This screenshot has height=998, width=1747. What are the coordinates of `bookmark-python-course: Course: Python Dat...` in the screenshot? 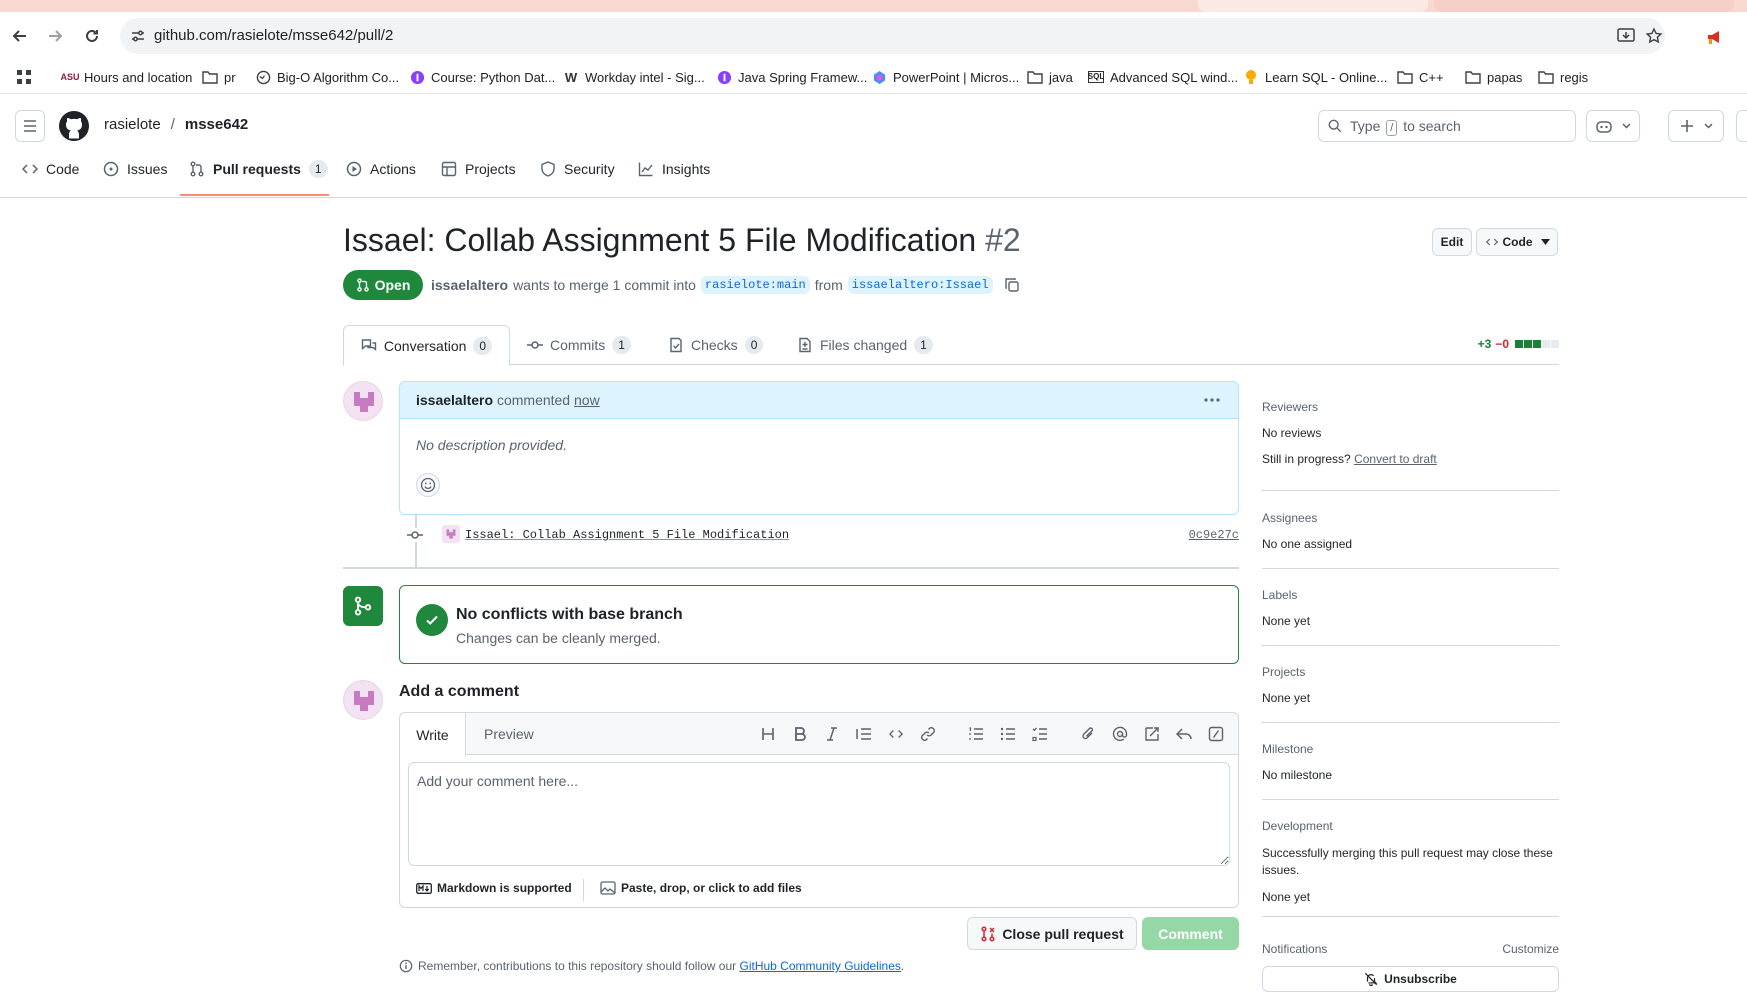 It's located at (482, 77).